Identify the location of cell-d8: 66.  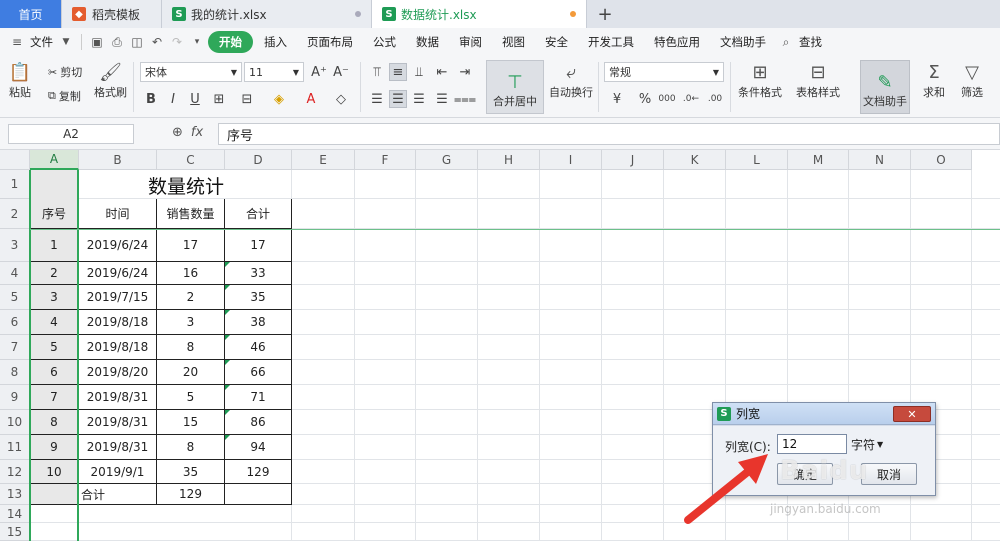
(258, 372).